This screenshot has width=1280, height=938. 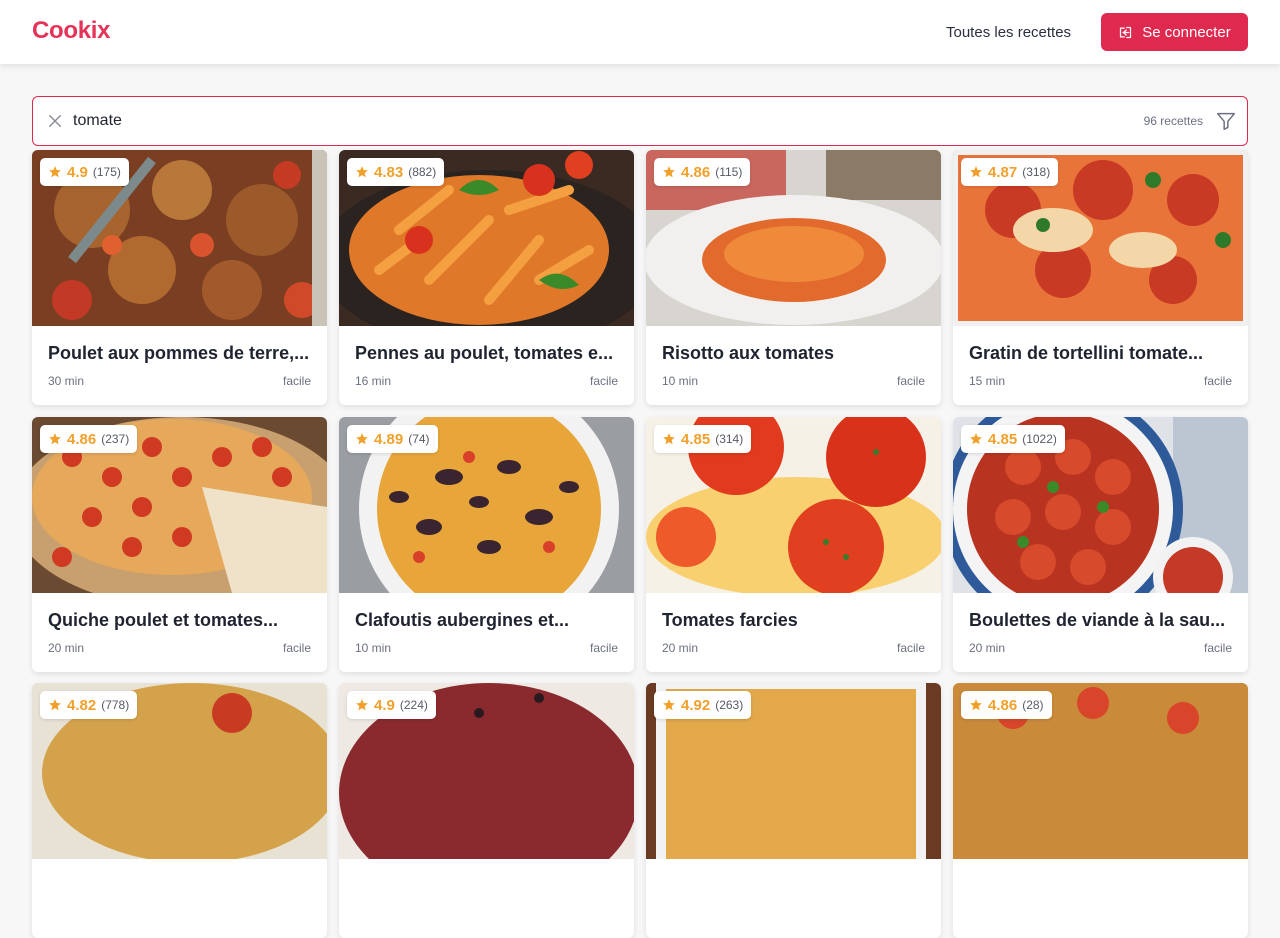 What do you see at coordinates (748, 353) in the screenshot?
I see `recipe-title: Risotto aux tomates` at bounding box center [748, 353].